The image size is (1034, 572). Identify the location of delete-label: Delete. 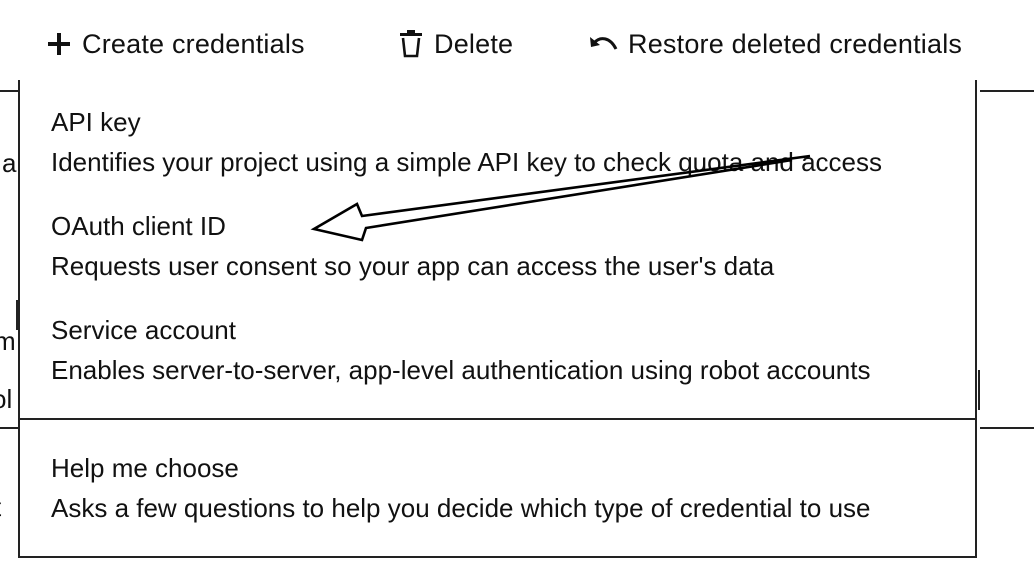
(474, 43).